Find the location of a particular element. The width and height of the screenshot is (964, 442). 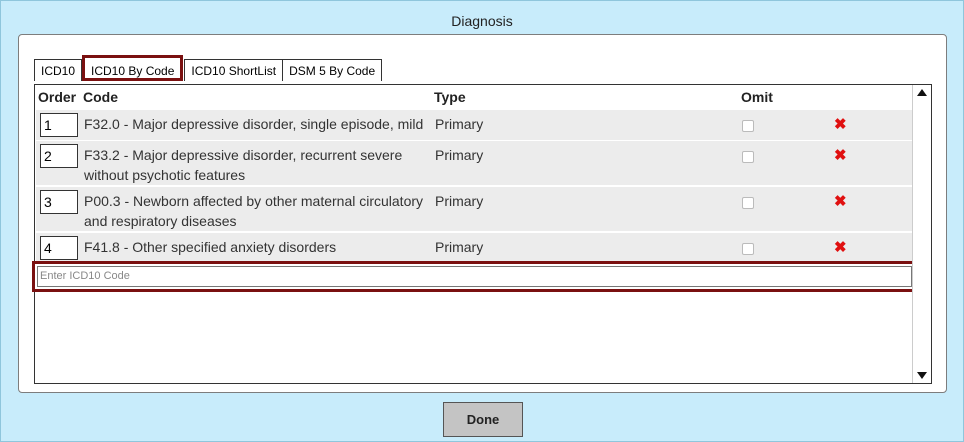

done-button: Done is located at coordinates (483, 419).